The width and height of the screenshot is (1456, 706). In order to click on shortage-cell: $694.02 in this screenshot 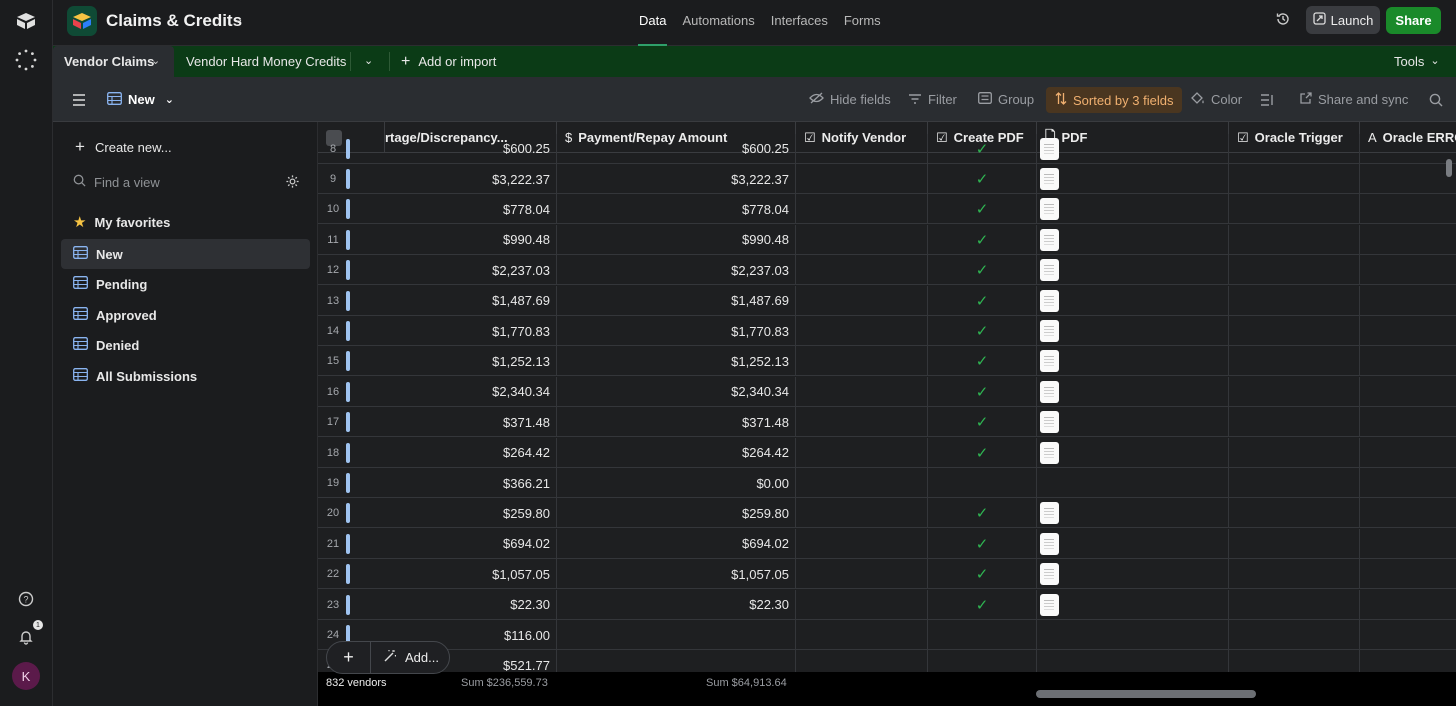, I will do `click(471, 543)`.